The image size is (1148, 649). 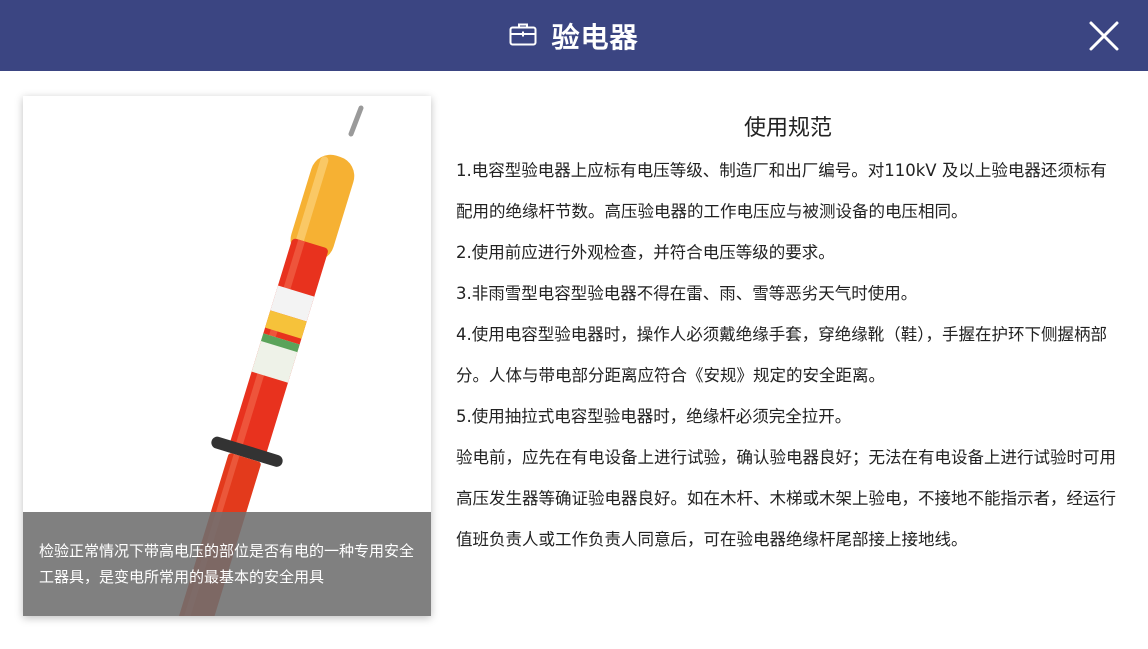 What do you see at coordinates (595, 37) in the screenshot?
I see `page-title: 验电器` at bounding box center [595, 37].